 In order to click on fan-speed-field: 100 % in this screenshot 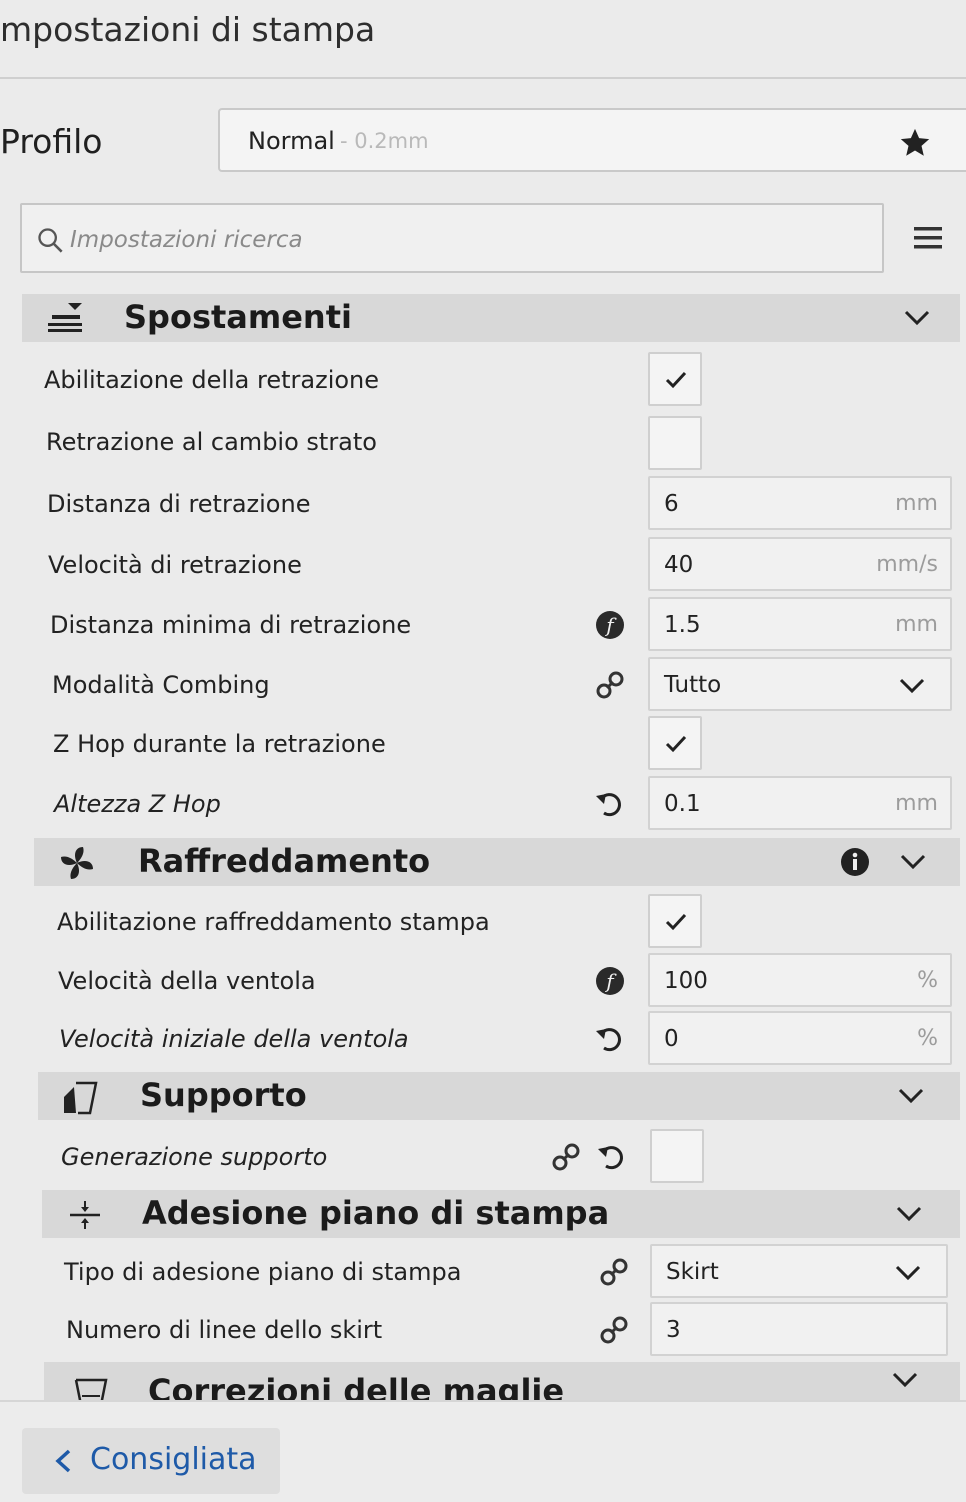, I will do `click(800, 980)`.